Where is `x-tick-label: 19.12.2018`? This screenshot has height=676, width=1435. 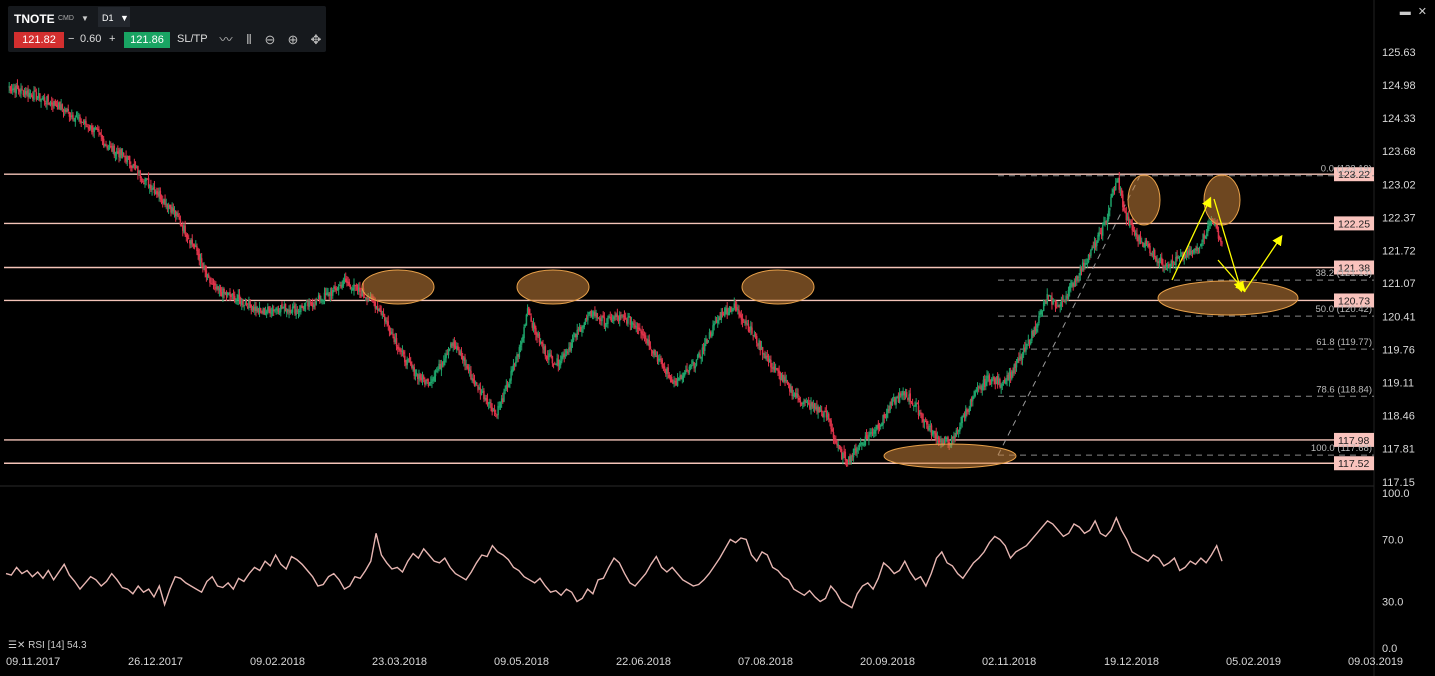
x-tick-label: 19.12.2018 is located at coordinates (1131, 662).